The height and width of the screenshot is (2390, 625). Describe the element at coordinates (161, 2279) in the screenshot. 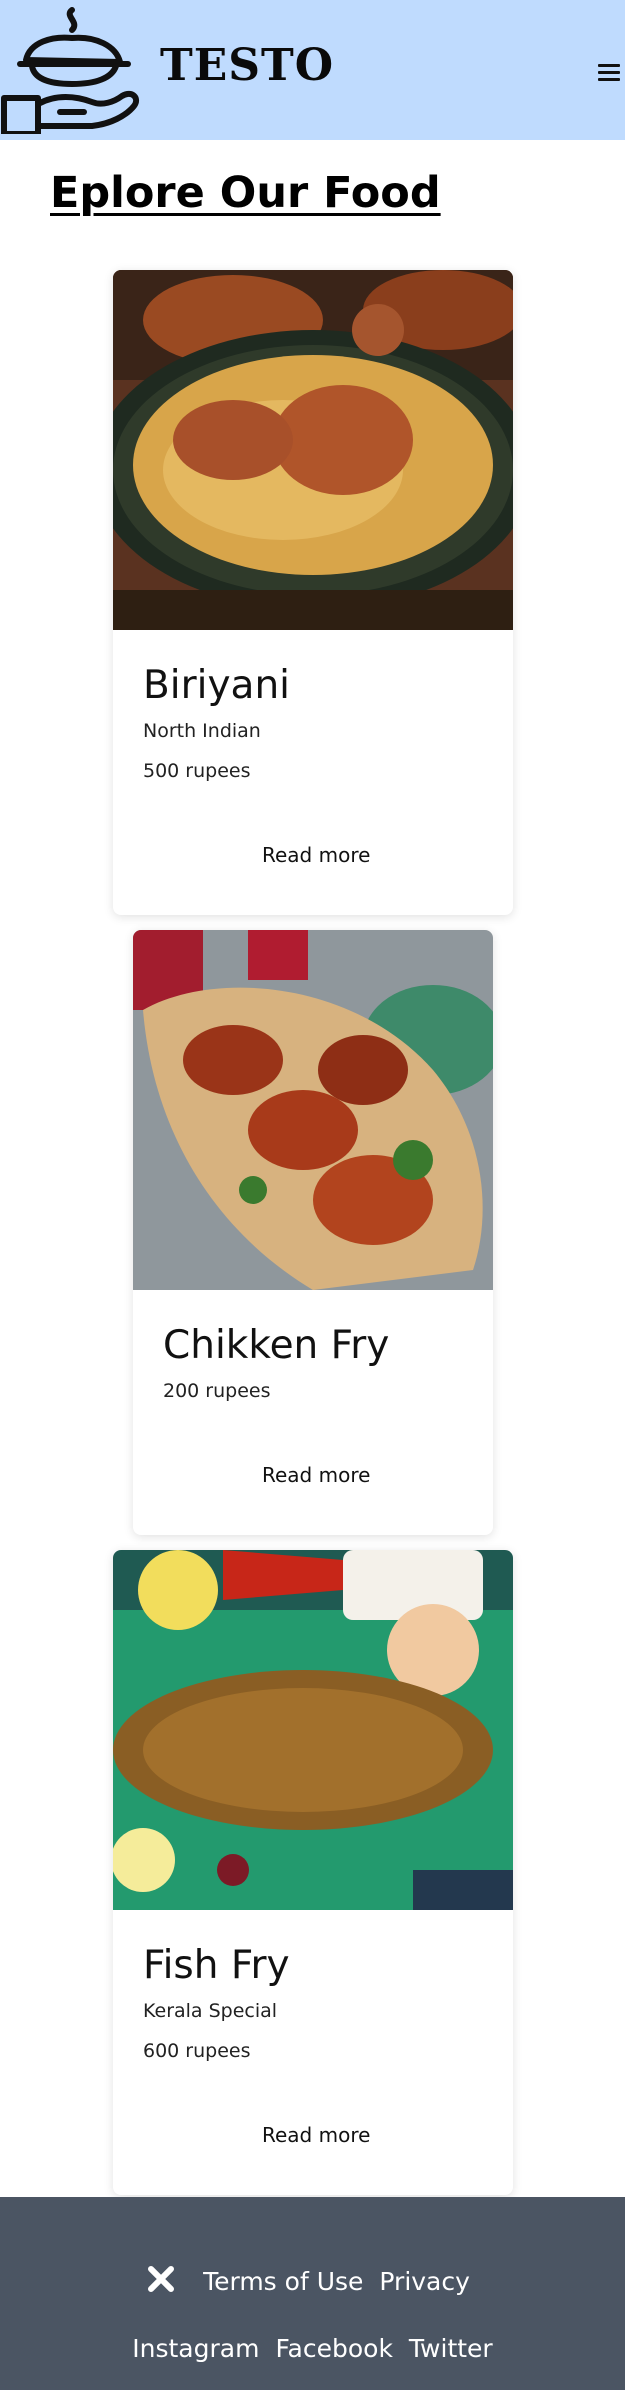

I see `close-x-icon` at that location.